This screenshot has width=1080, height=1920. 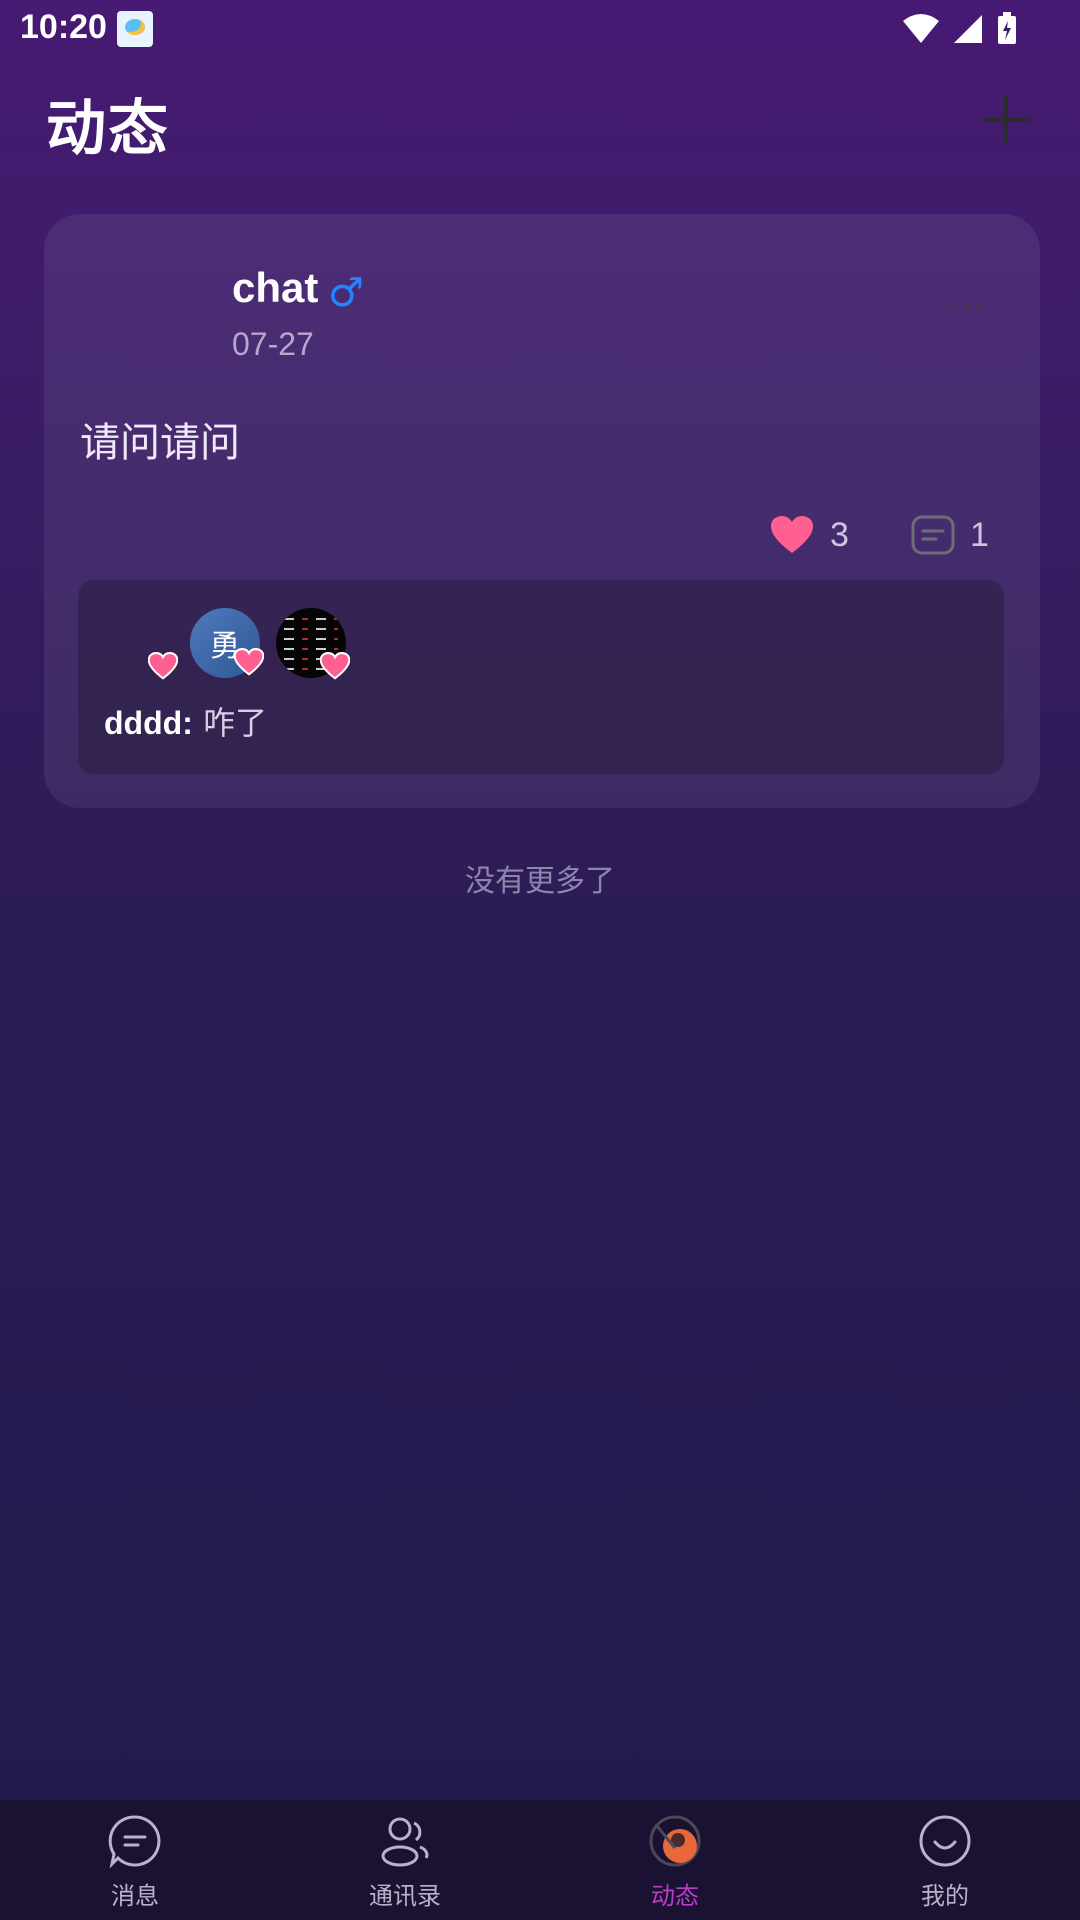 What do you see at coordinates (135, 29) in the screenshot?
I see `app-notification-icon` at bounding box center [135, 29].